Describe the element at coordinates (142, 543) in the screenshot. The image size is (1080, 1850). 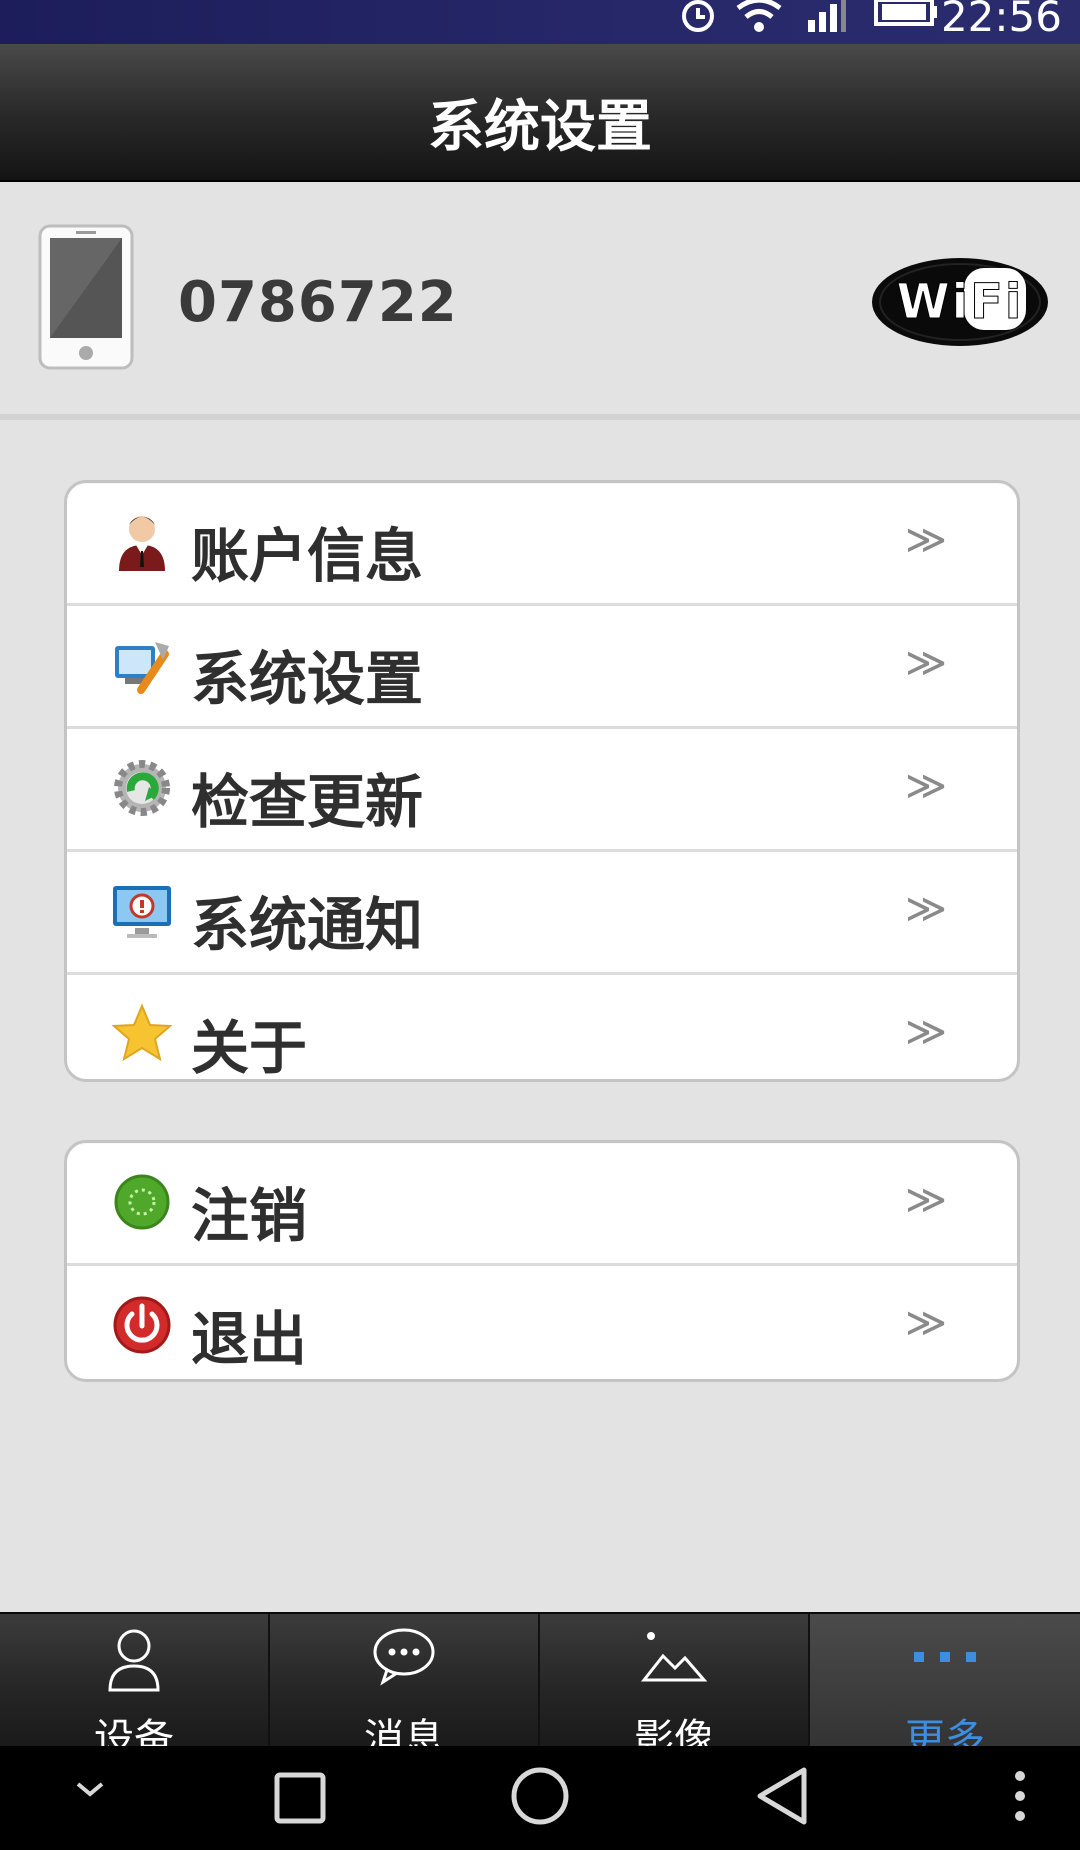
I see `user-avatar-icon` at that location.